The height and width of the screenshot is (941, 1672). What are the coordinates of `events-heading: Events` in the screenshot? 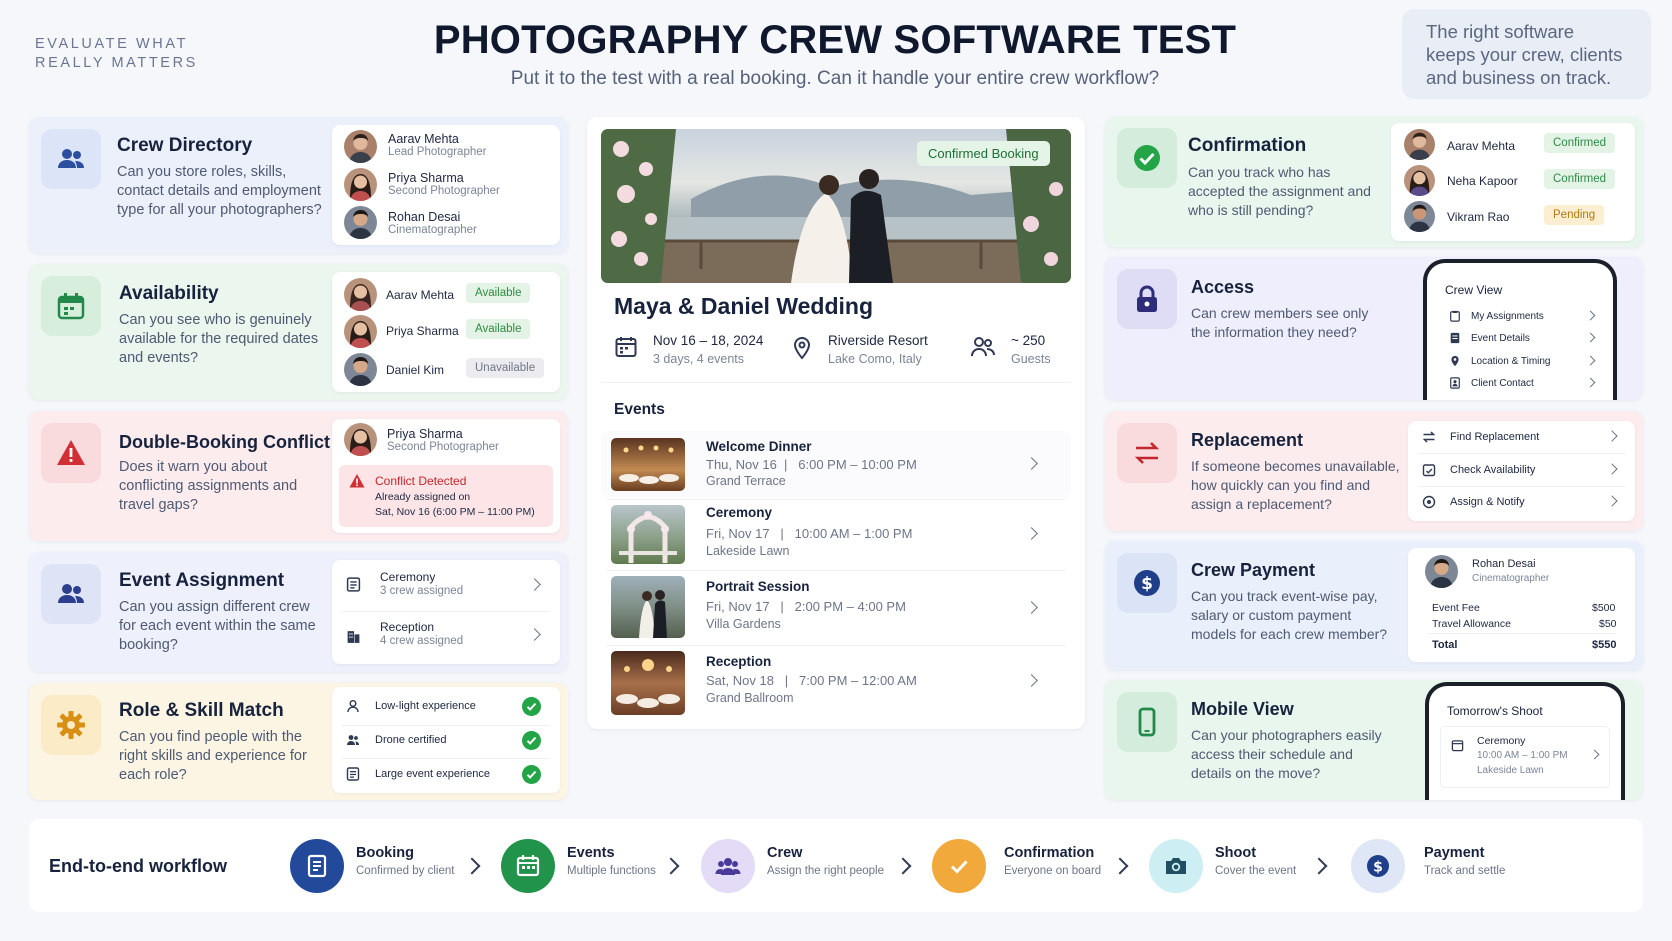 It's located at (639, 409).